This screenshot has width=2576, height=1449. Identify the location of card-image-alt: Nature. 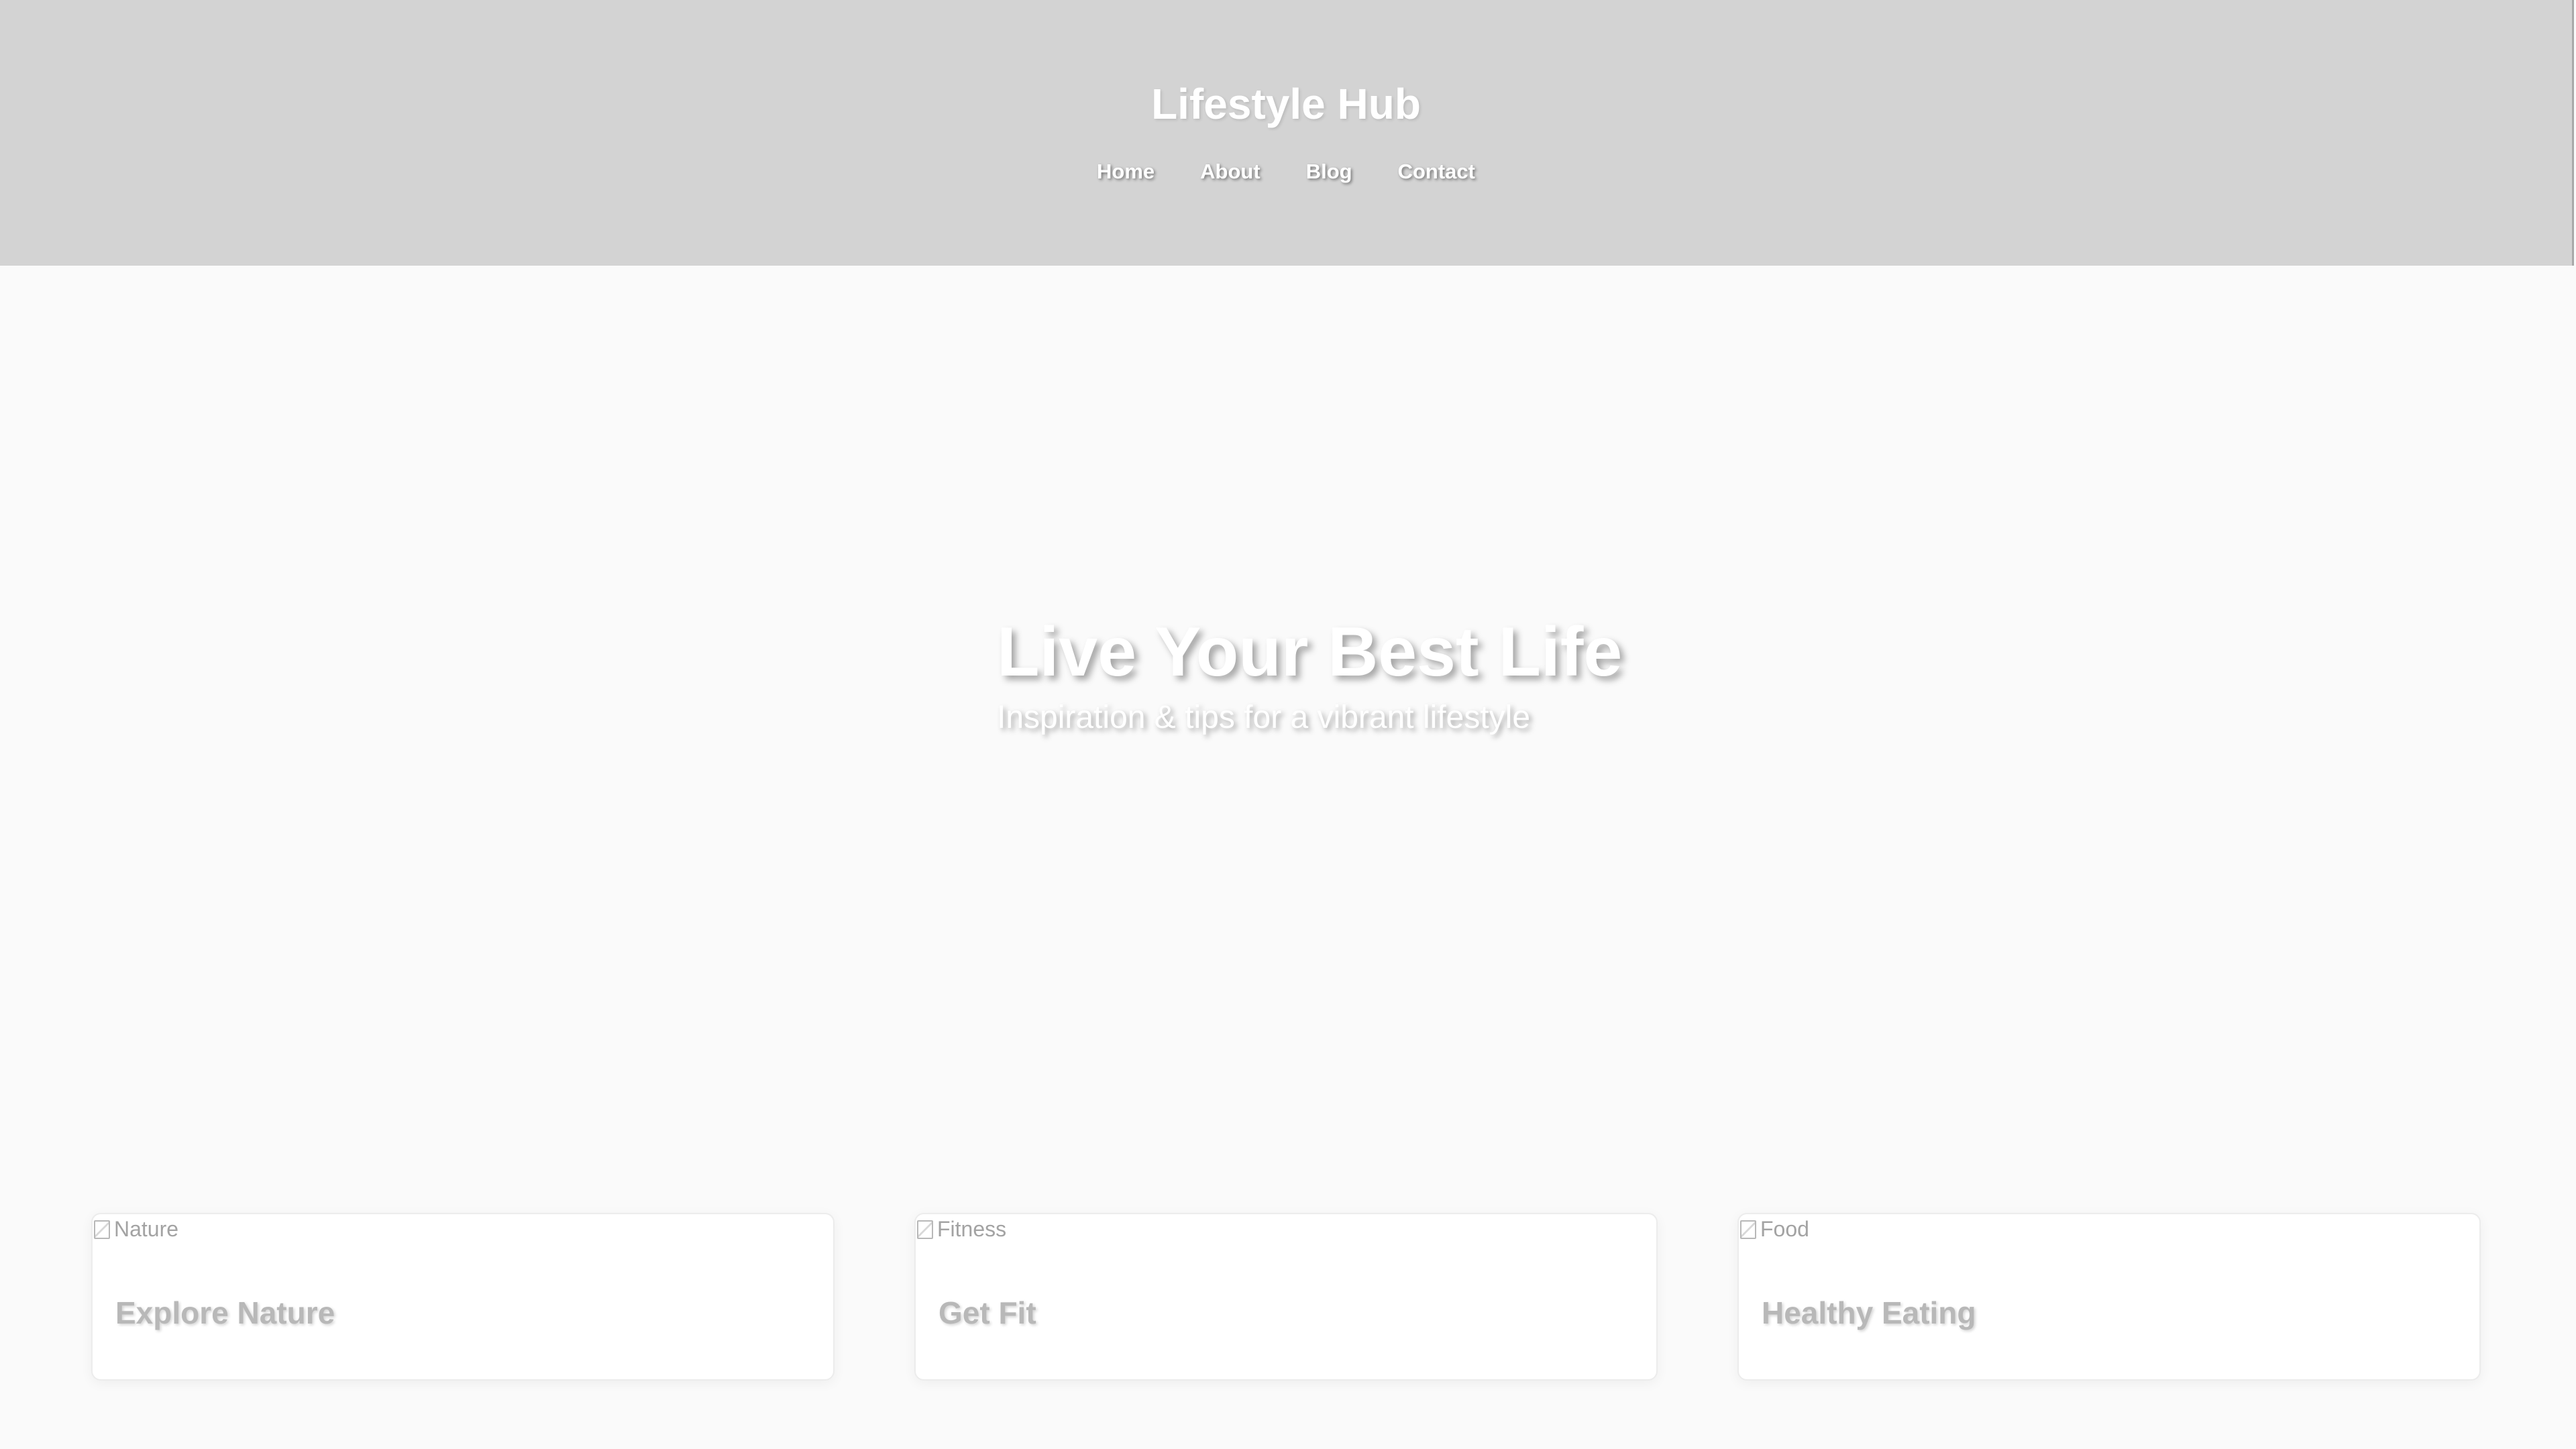
(146, 1229).